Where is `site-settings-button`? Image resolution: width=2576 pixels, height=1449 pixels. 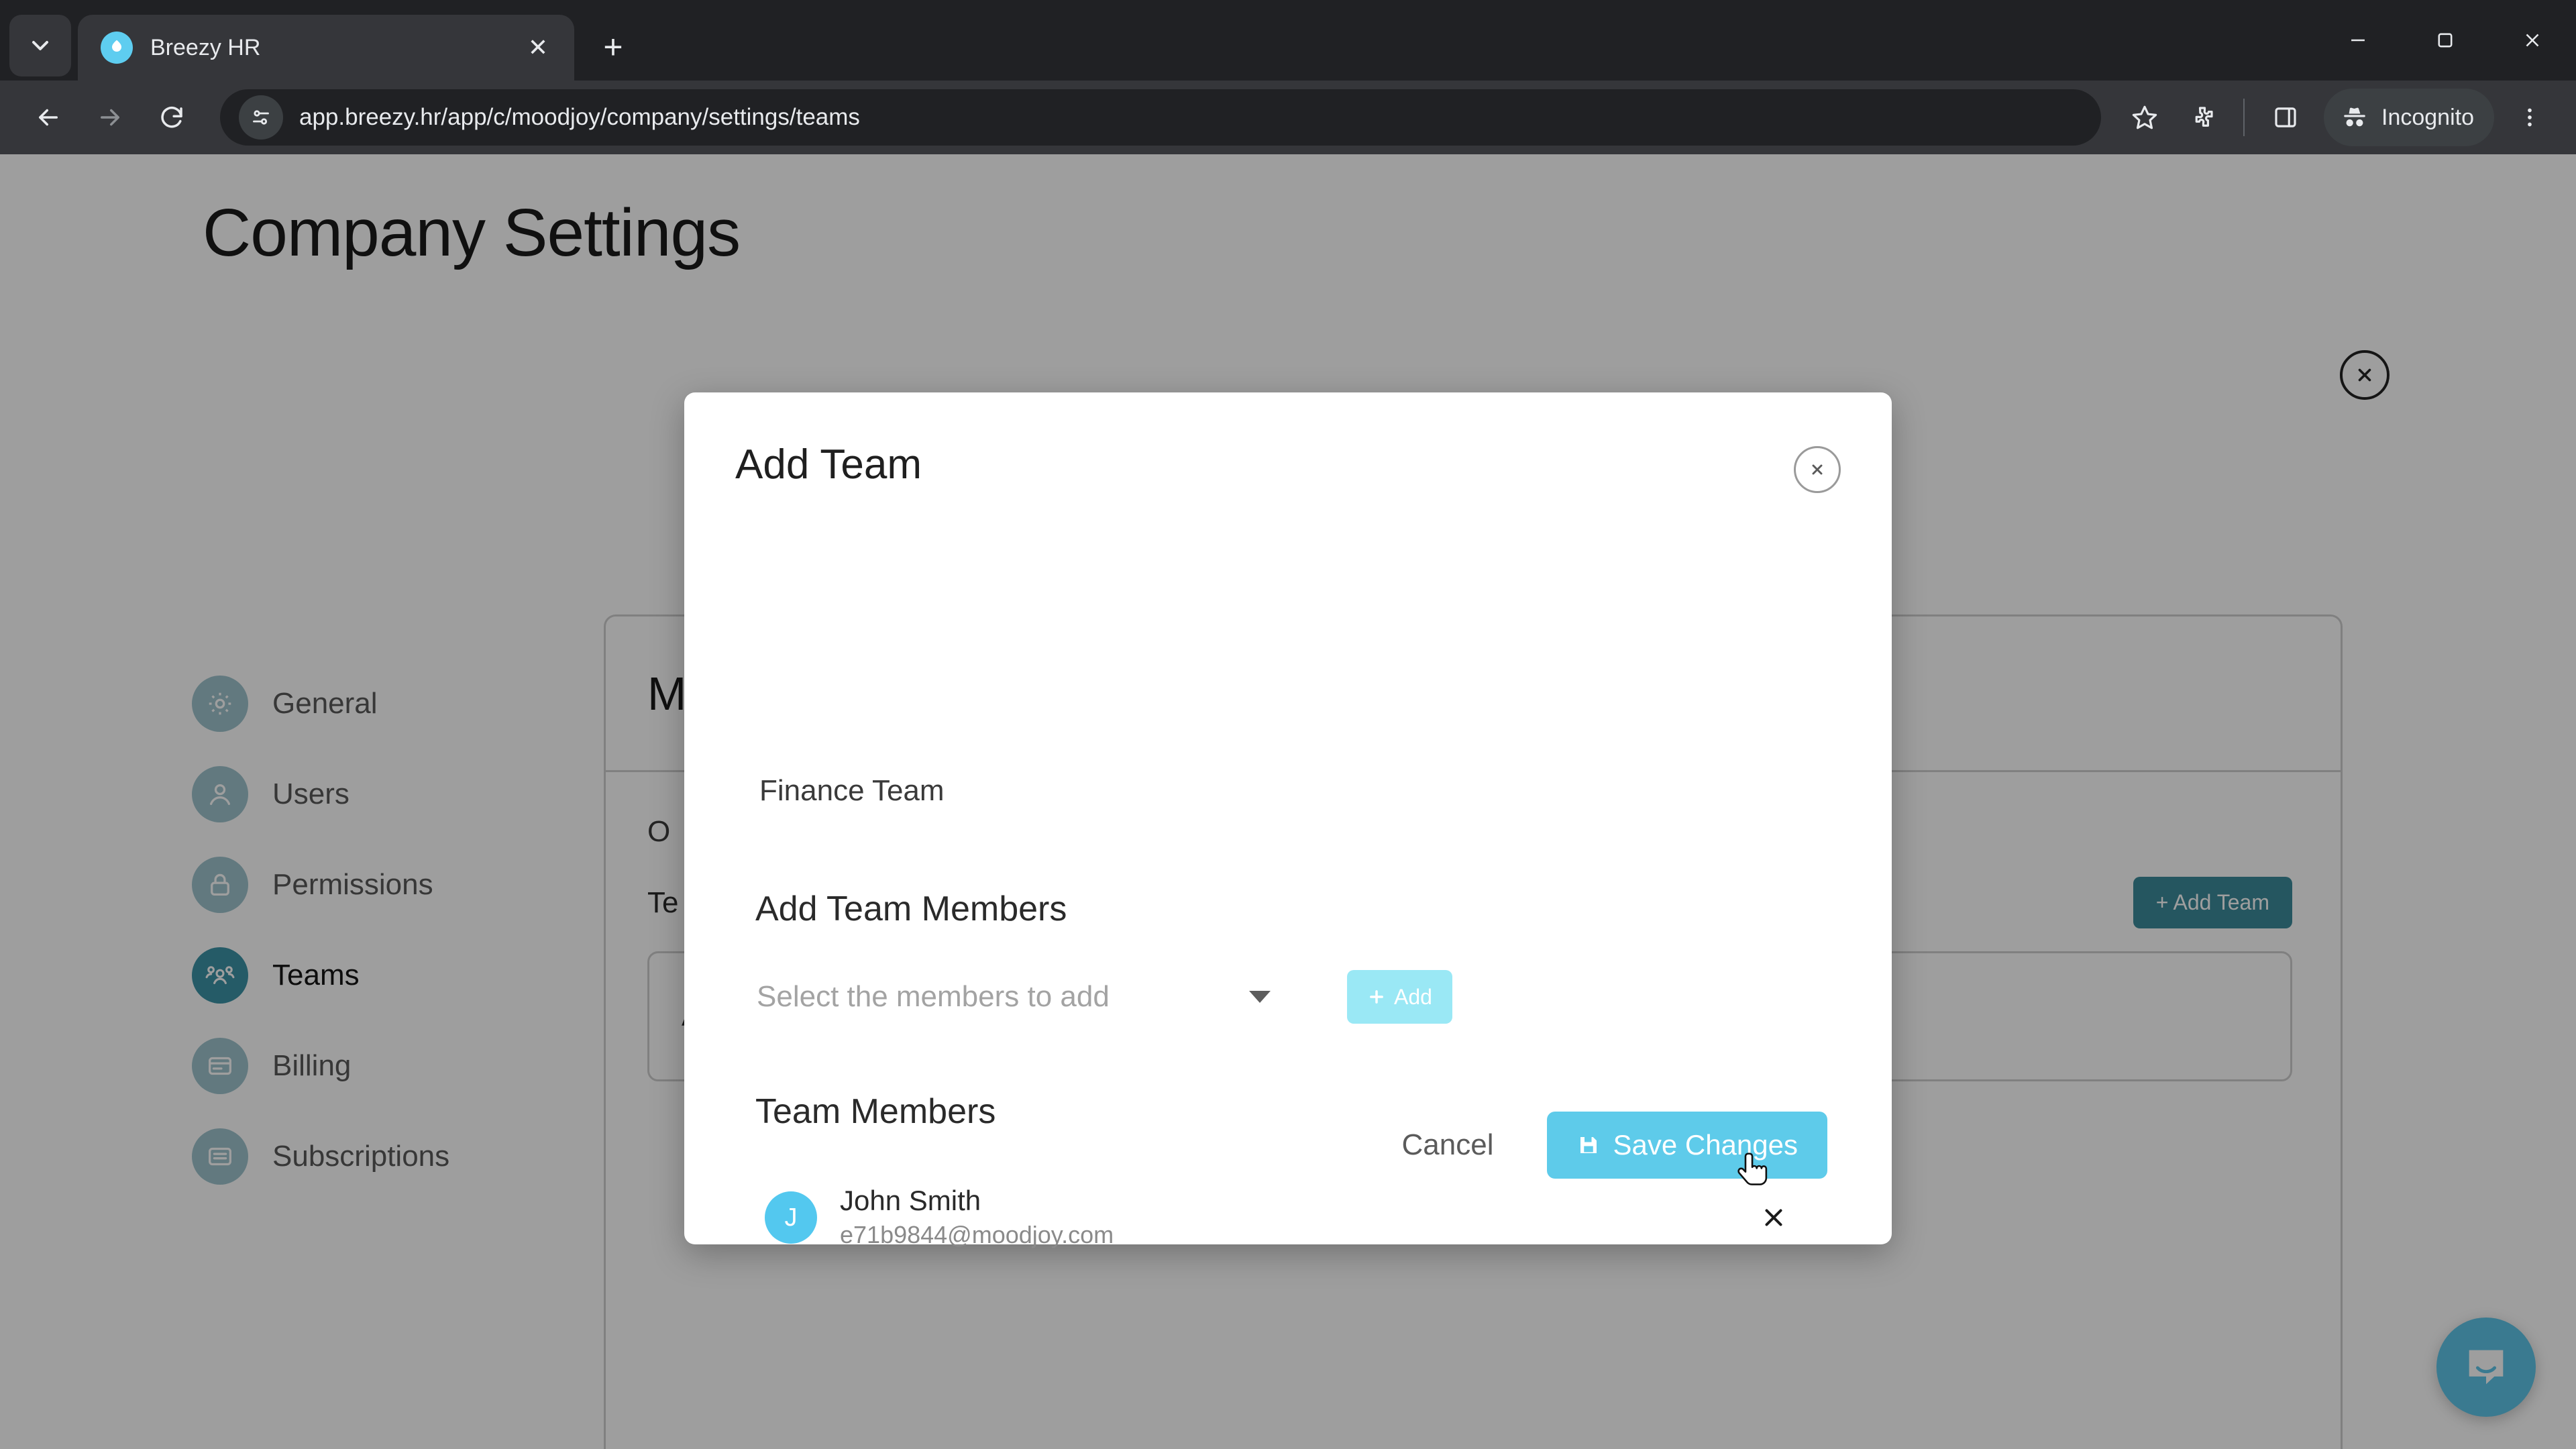
site-settings-button is located at coordinates (261, 117).